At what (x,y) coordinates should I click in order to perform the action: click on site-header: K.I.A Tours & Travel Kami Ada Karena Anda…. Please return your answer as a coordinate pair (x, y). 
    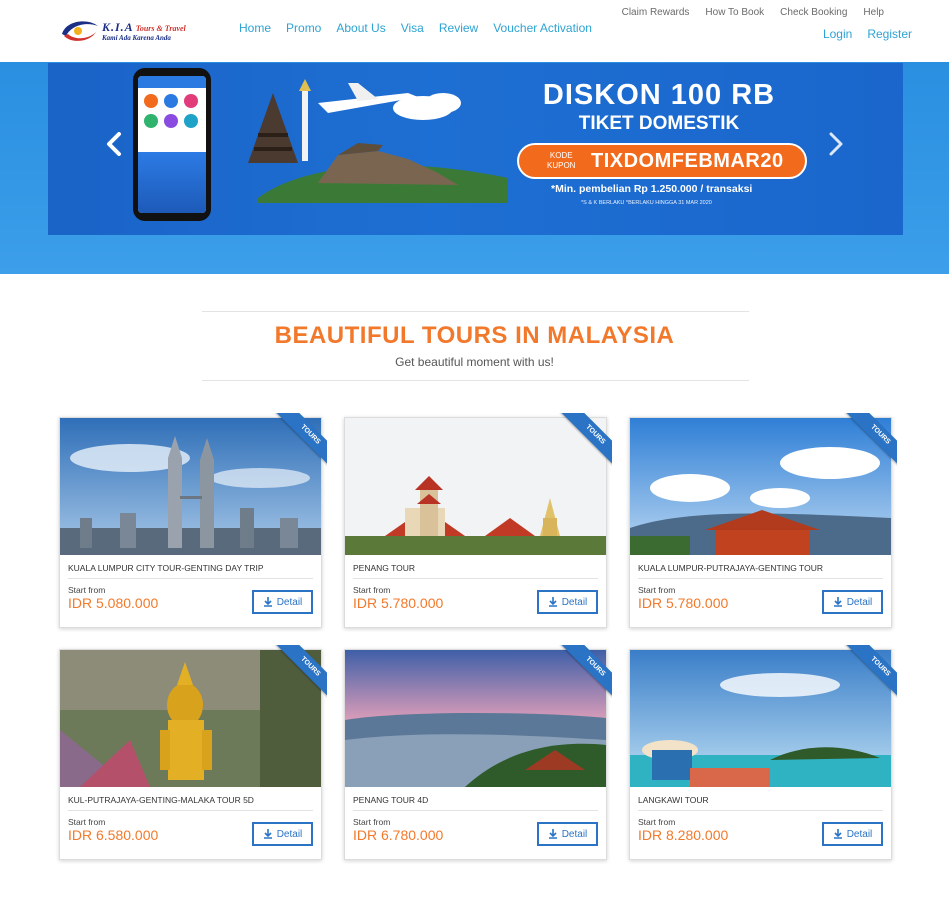
    Looking at the image, I should click on (474, 31).